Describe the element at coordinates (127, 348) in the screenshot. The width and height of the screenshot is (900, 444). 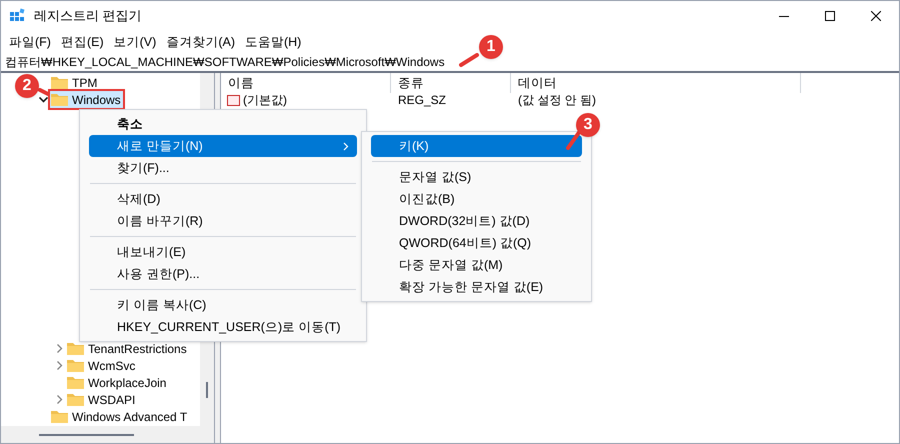
I see `tree-item: TenantRestrictions` at that location.